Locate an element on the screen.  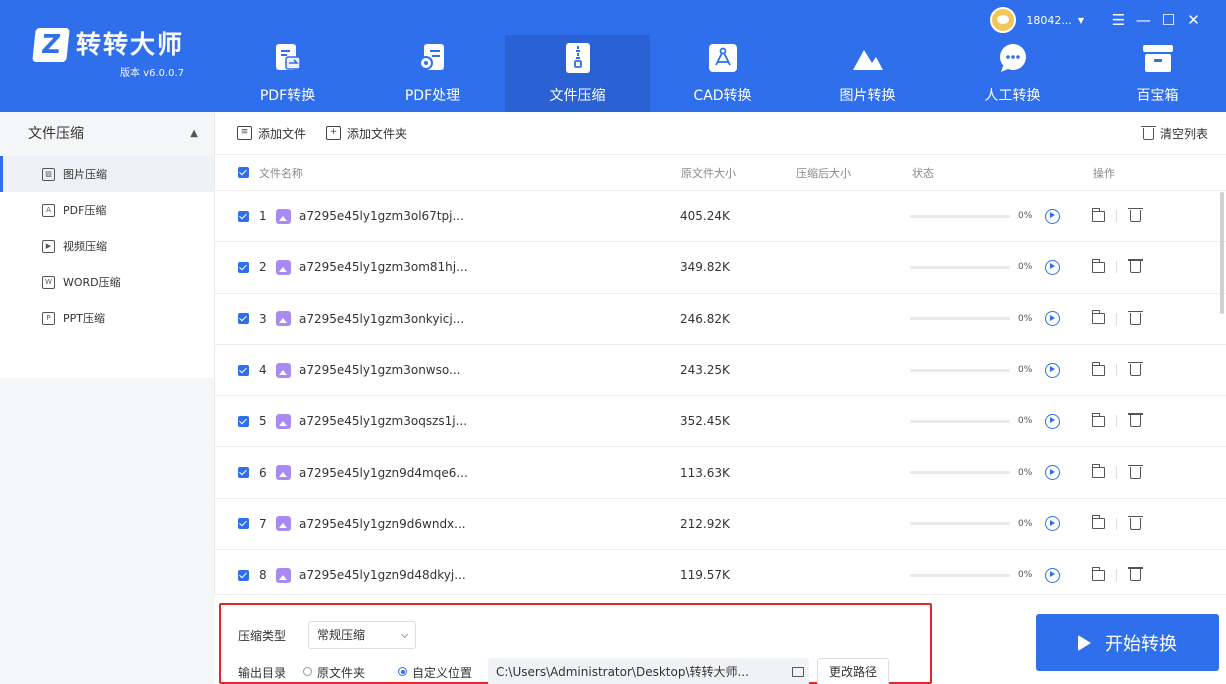
column-header-original-size: 原文件大小 is located at coordinates (708, 173).